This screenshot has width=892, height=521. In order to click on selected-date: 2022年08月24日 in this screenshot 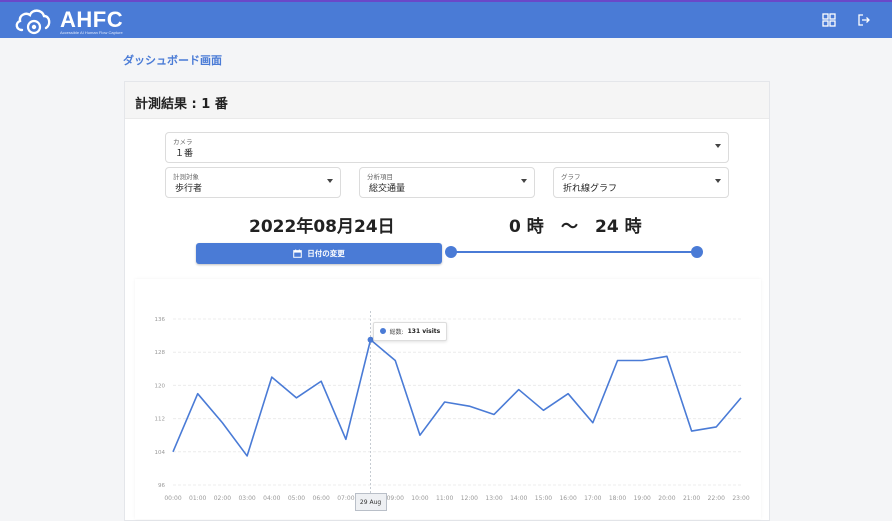, I will do `click(322, 224)`.